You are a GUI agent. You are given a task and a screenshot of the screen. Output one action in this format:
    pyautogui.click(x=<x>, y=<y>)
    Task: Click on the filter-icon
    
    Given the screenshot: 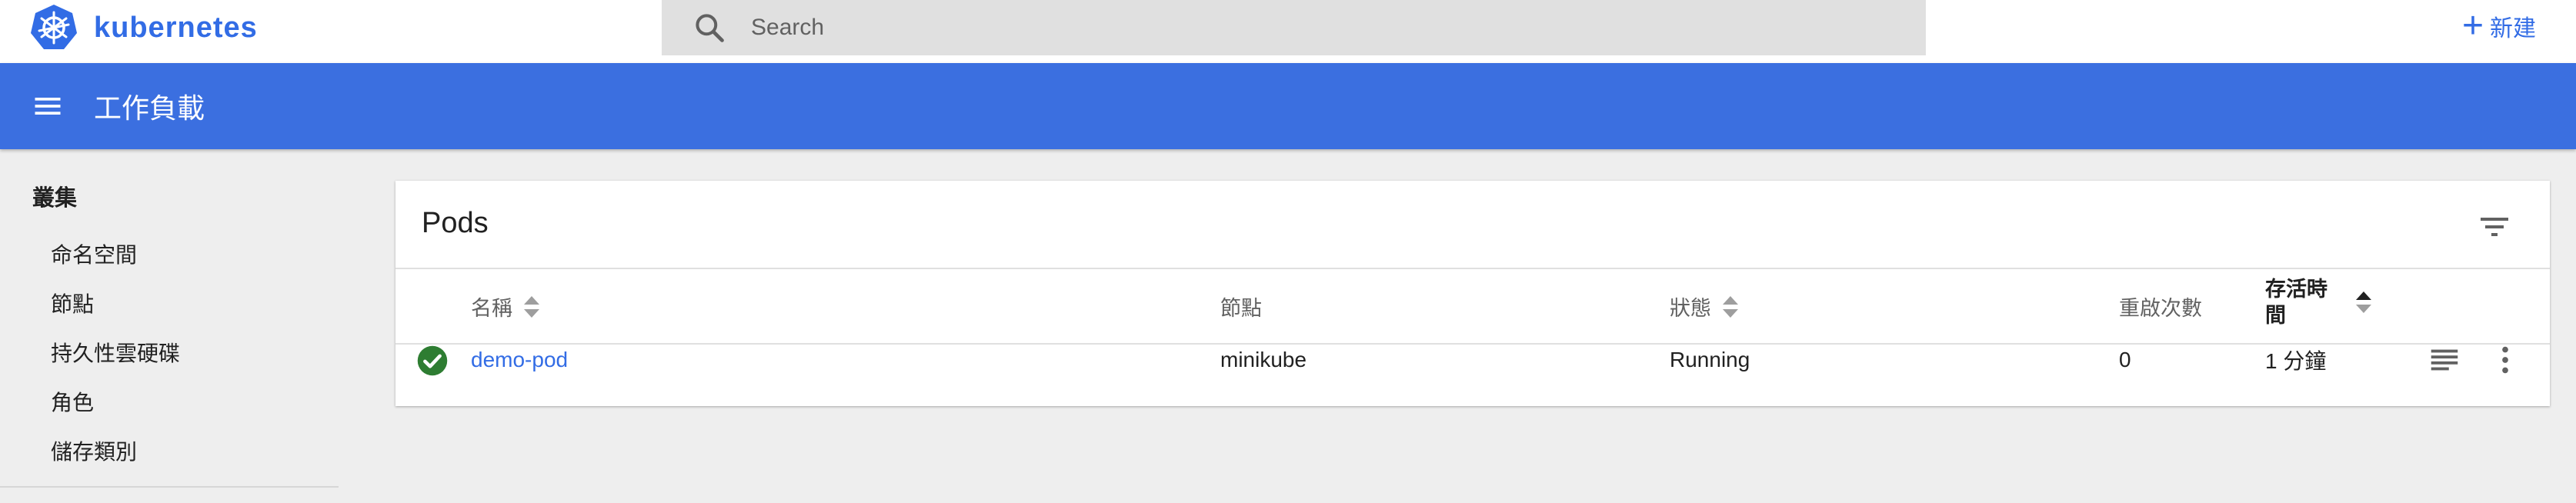 What is the action you would take?
    pyautogui.click(x=2495, y=226)
    